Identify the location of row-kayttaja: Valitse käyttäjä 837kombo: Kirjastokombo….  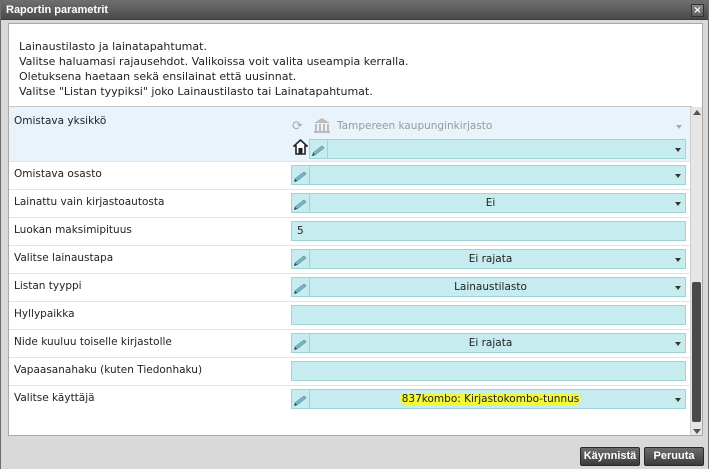
(350, 401).